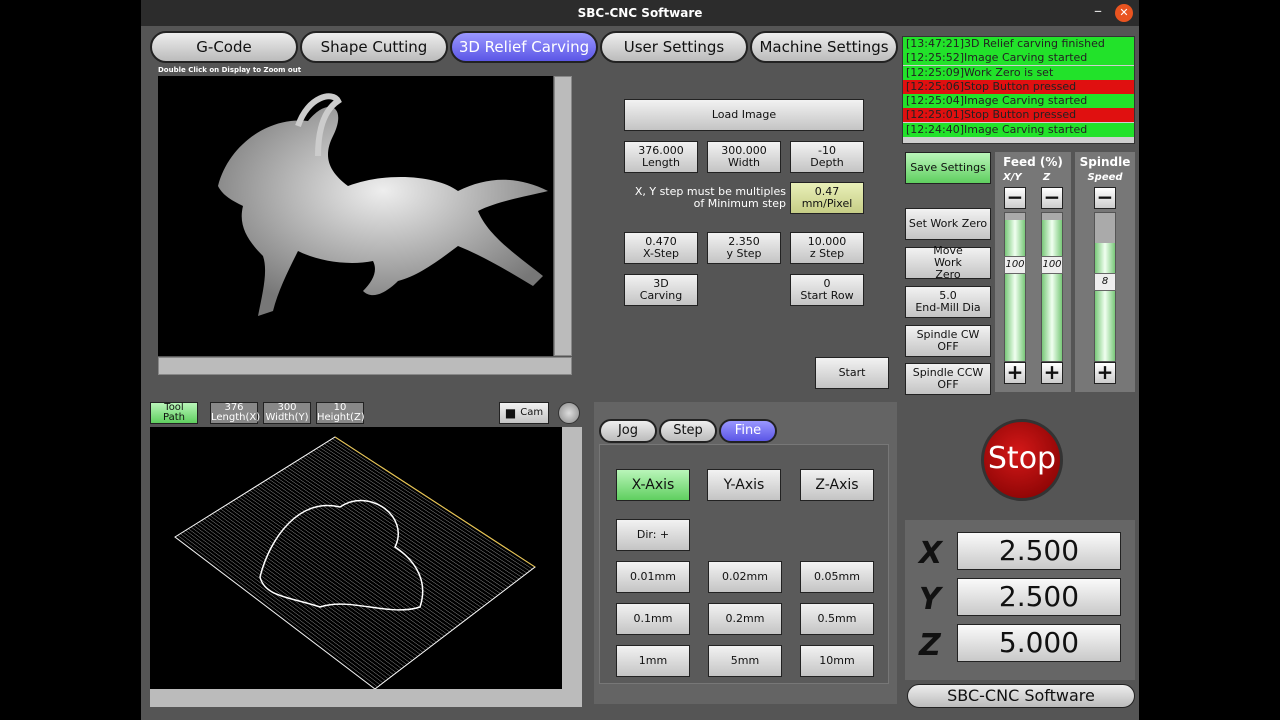 The height and width of the screenshot is (720, 1280). Describe the element at coordinates (661, 248) in the screenshot. I see `x-step-field: 0.470 X-Step` at that location.